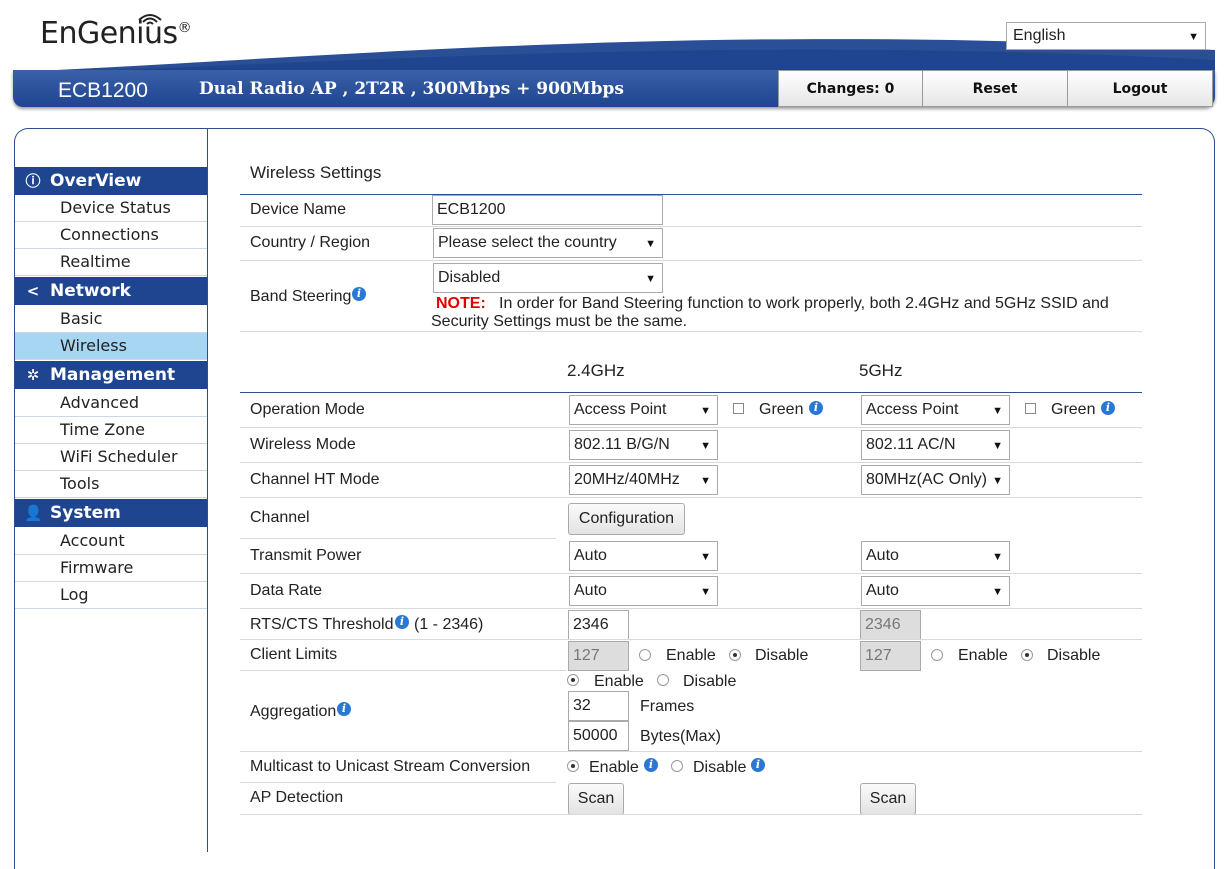 The width and height of the screenshot is (1229, 869). I want to click on sidebar-item-tools: Tools, so click(111, 484).